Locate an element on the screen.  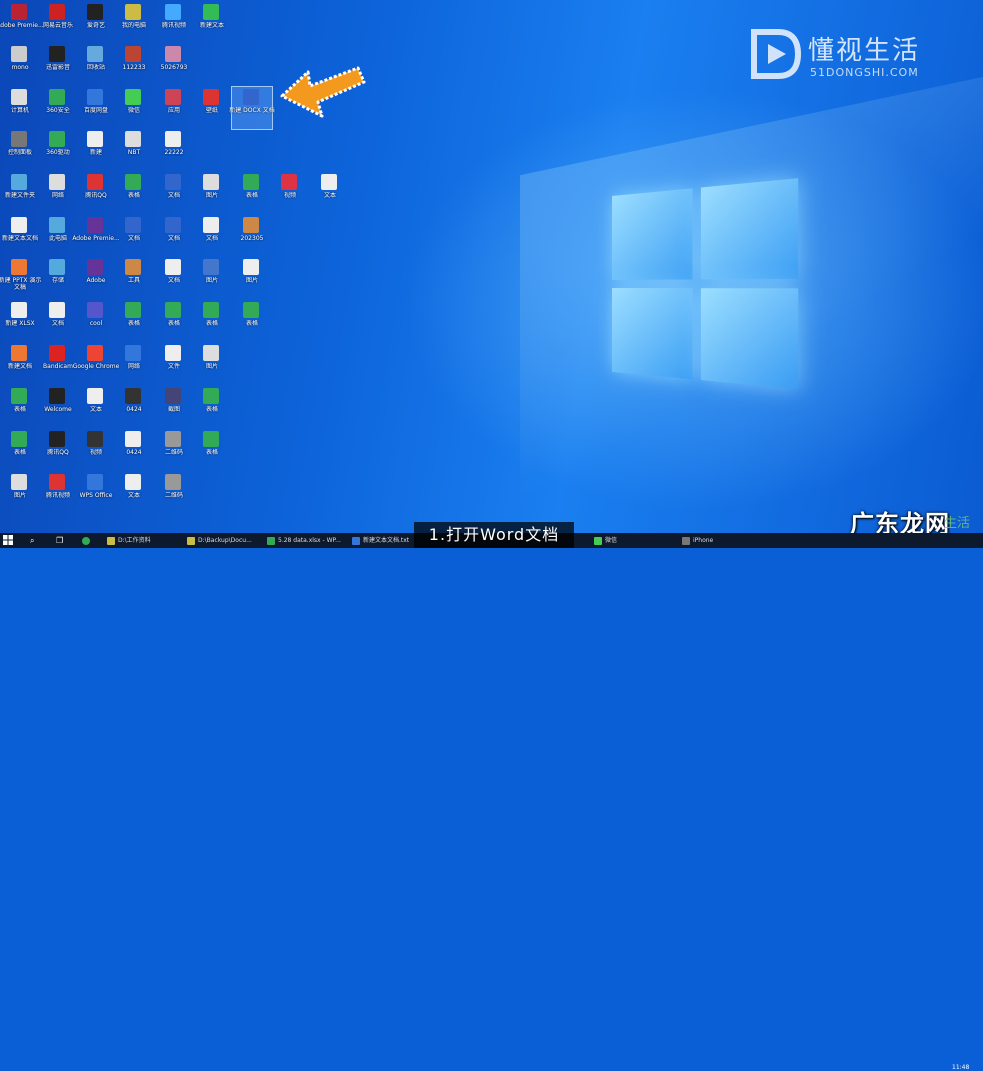
desktop-icon: 微信 is located at coordinates (134, 108).